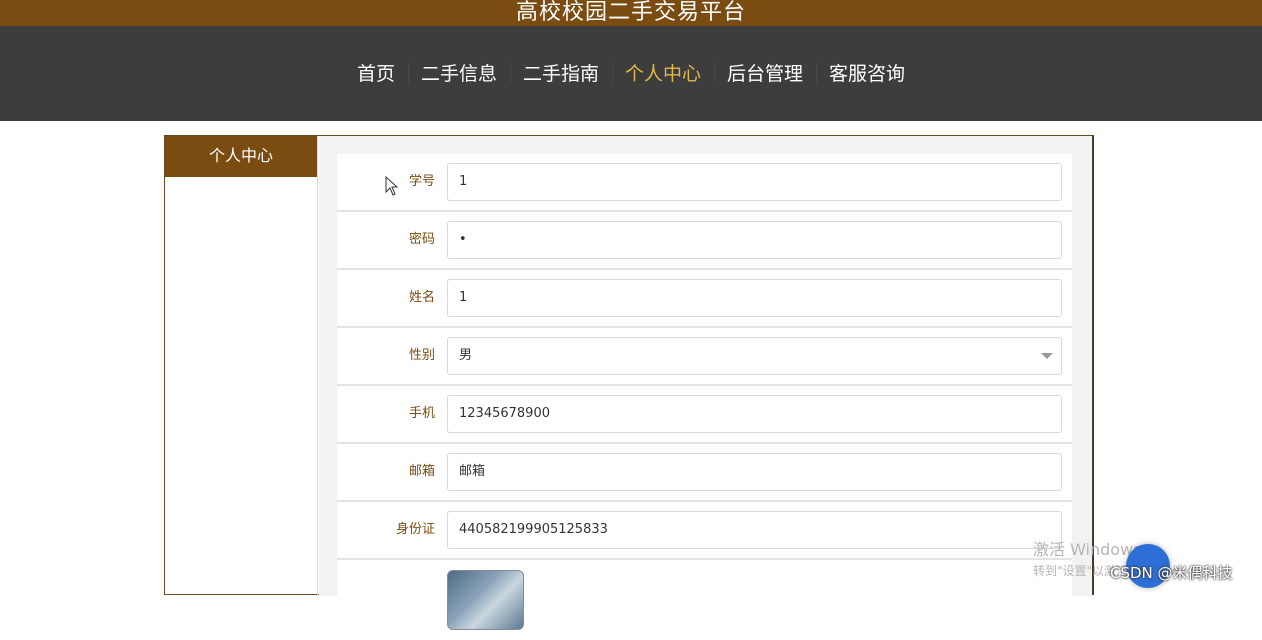  What do you see at coordinates (754, 356) in the screenshot?
I see `gender-select: 男` at bounding box center [754, 356].